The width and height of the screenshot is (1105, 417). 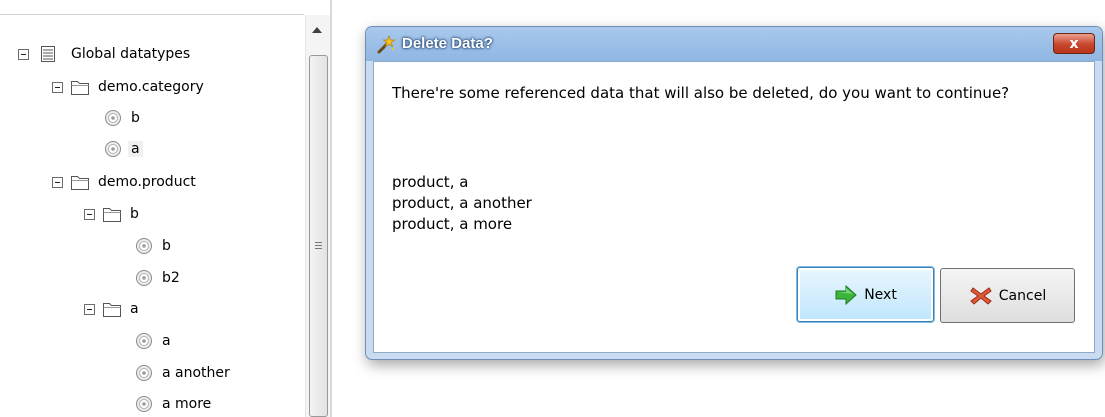 I want to click on tree-node-record: a another, so click(x=182, y=373).